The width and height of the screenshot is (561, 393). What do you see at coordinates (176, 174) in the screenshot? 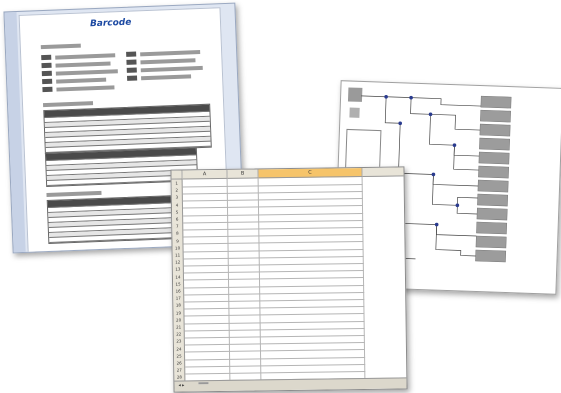
I see `corner-cell` at bounding box center [176, 174].